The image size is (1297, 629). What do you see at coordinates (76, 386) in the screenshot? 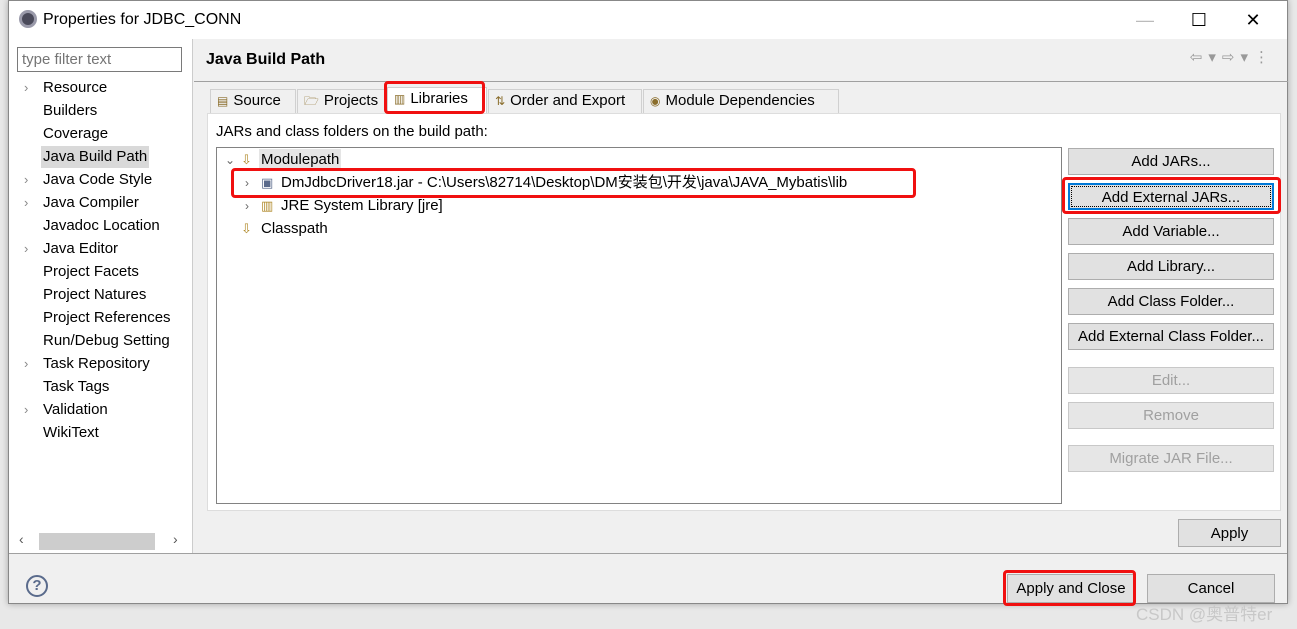
I see `sidebar-item-label: Task Tags` at bounding box center [76, 386].